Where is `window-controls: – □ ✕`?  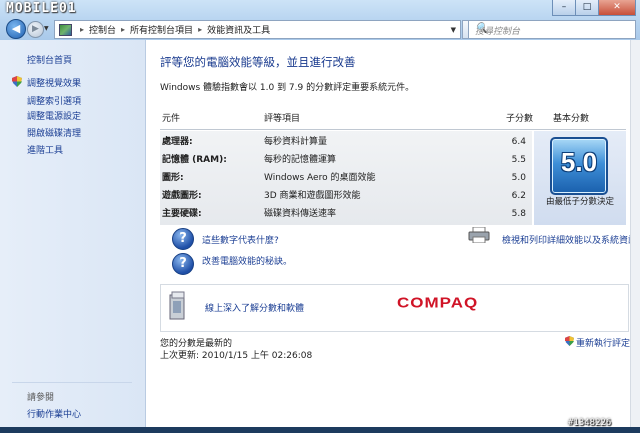
window-controls: – □ ✕ is located at coordinates (594, 8).